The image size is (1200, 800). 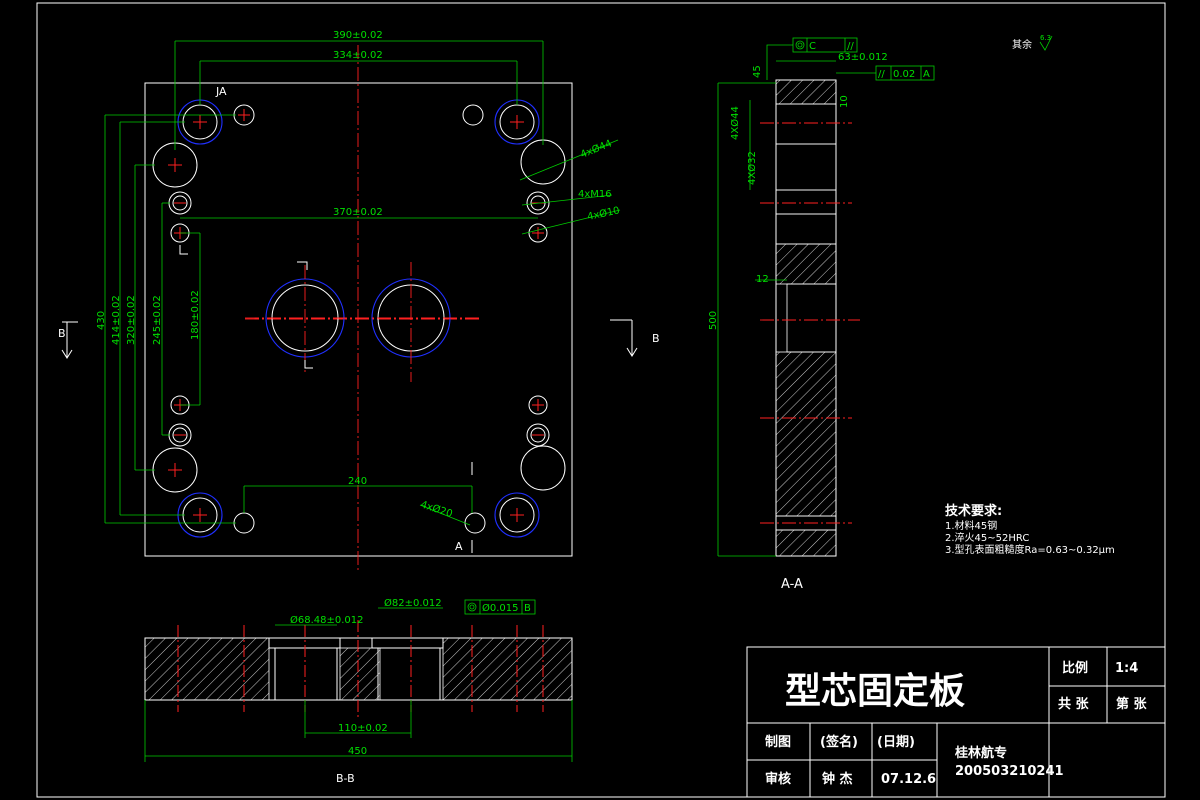 What do you see at coordinates (1045, 38) in the screenshot?
I see `svg-text: 6.3` at bounding box center [1045, 38].